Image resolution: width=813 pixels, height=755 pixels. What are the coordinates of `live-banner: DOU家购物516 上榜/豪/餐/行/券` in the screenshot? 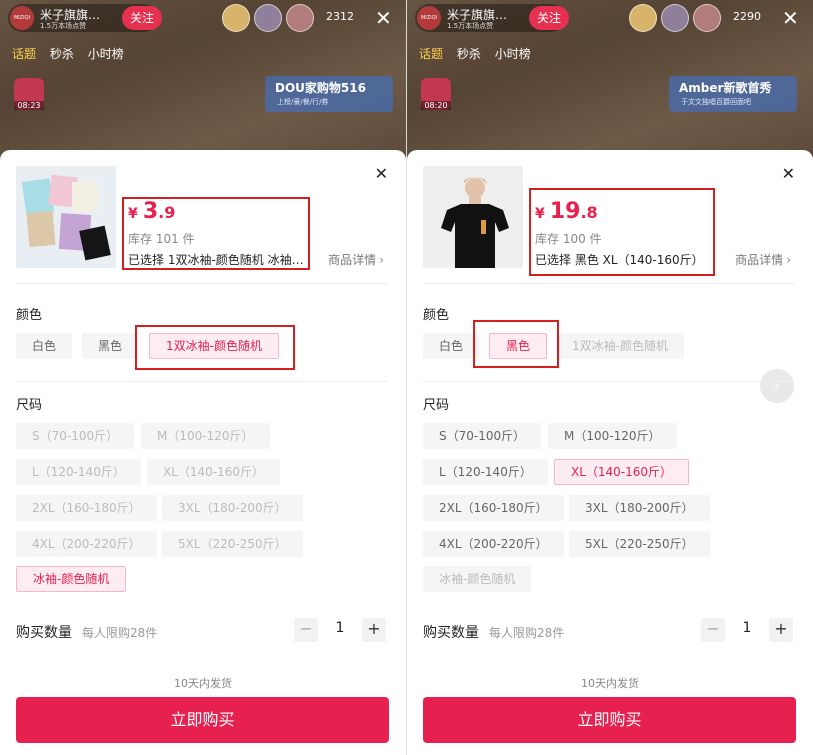 It's located at (329, 94).